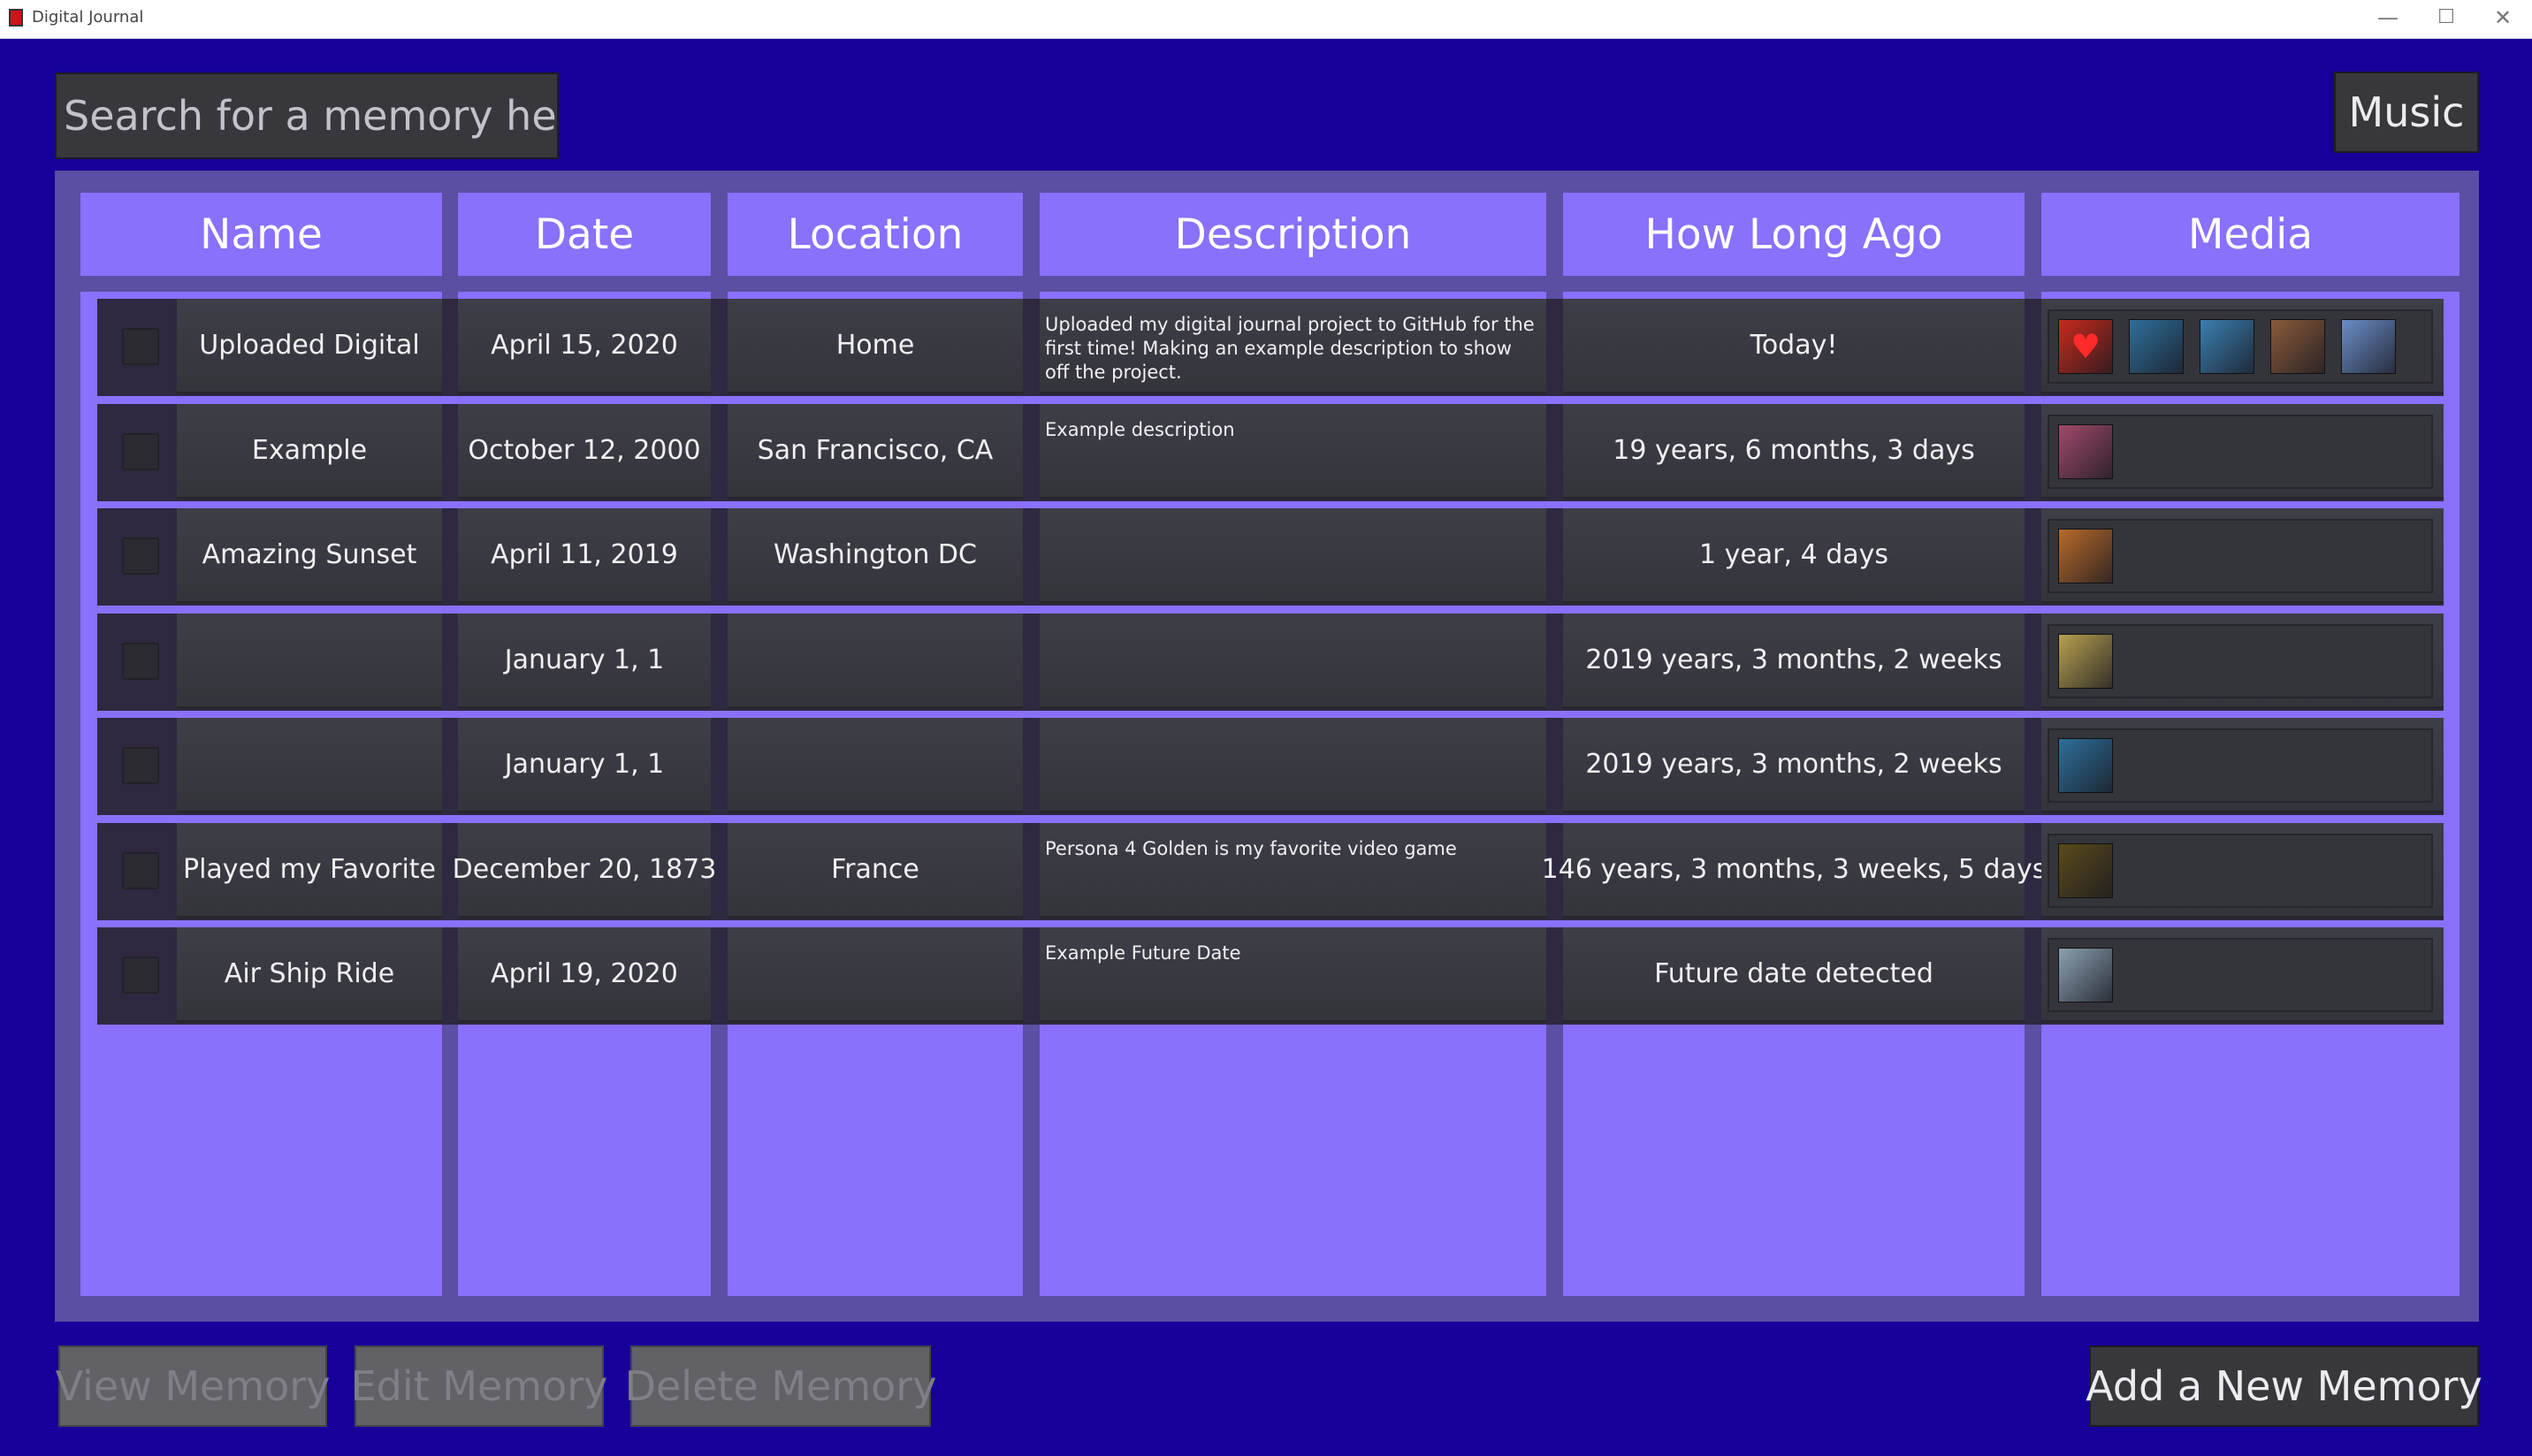 The width and height of the screenshot is (2532, 1456). What do you see at coordinates (2368, 346) in the screenshot?
I see `anime-thumbnail` at bounding box center [2368, 346].